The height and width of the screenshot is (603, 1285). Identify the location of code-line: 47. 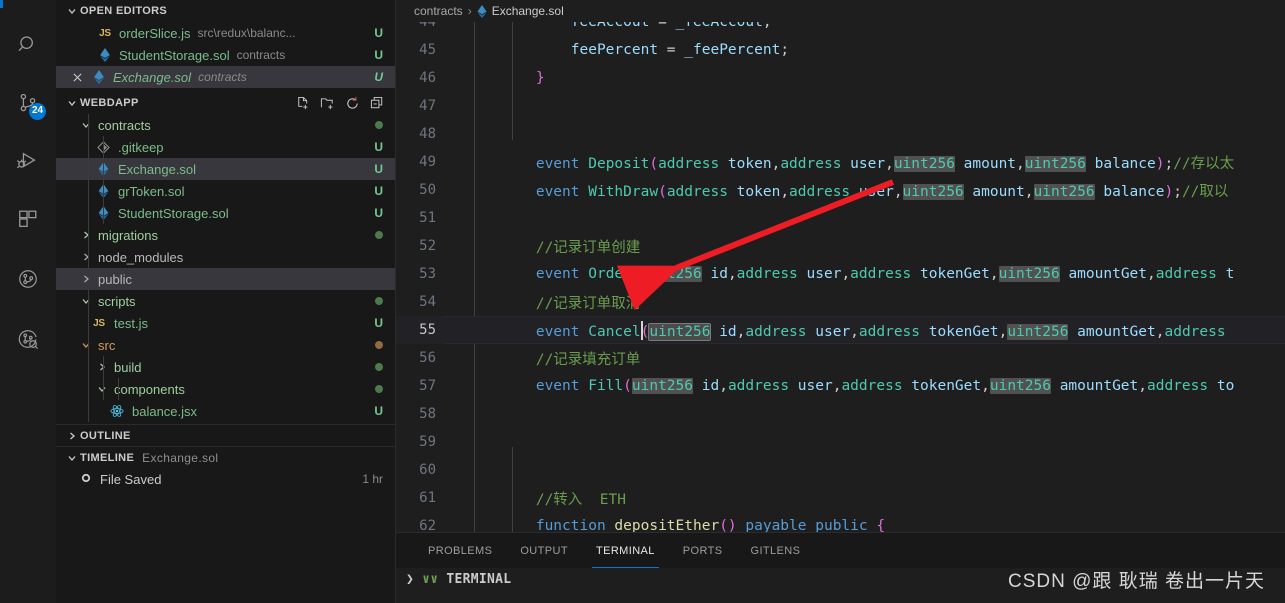
(840, 106).